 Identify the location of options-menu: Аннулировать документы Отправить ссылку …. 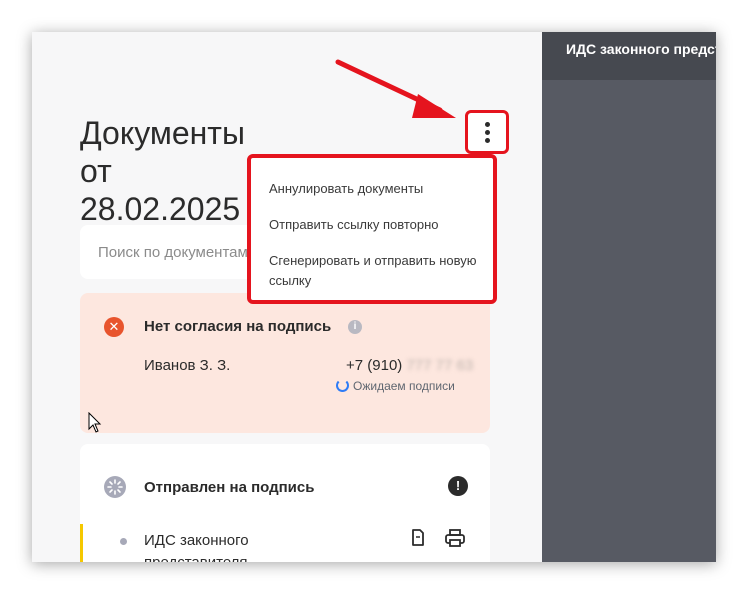
(372, 229).